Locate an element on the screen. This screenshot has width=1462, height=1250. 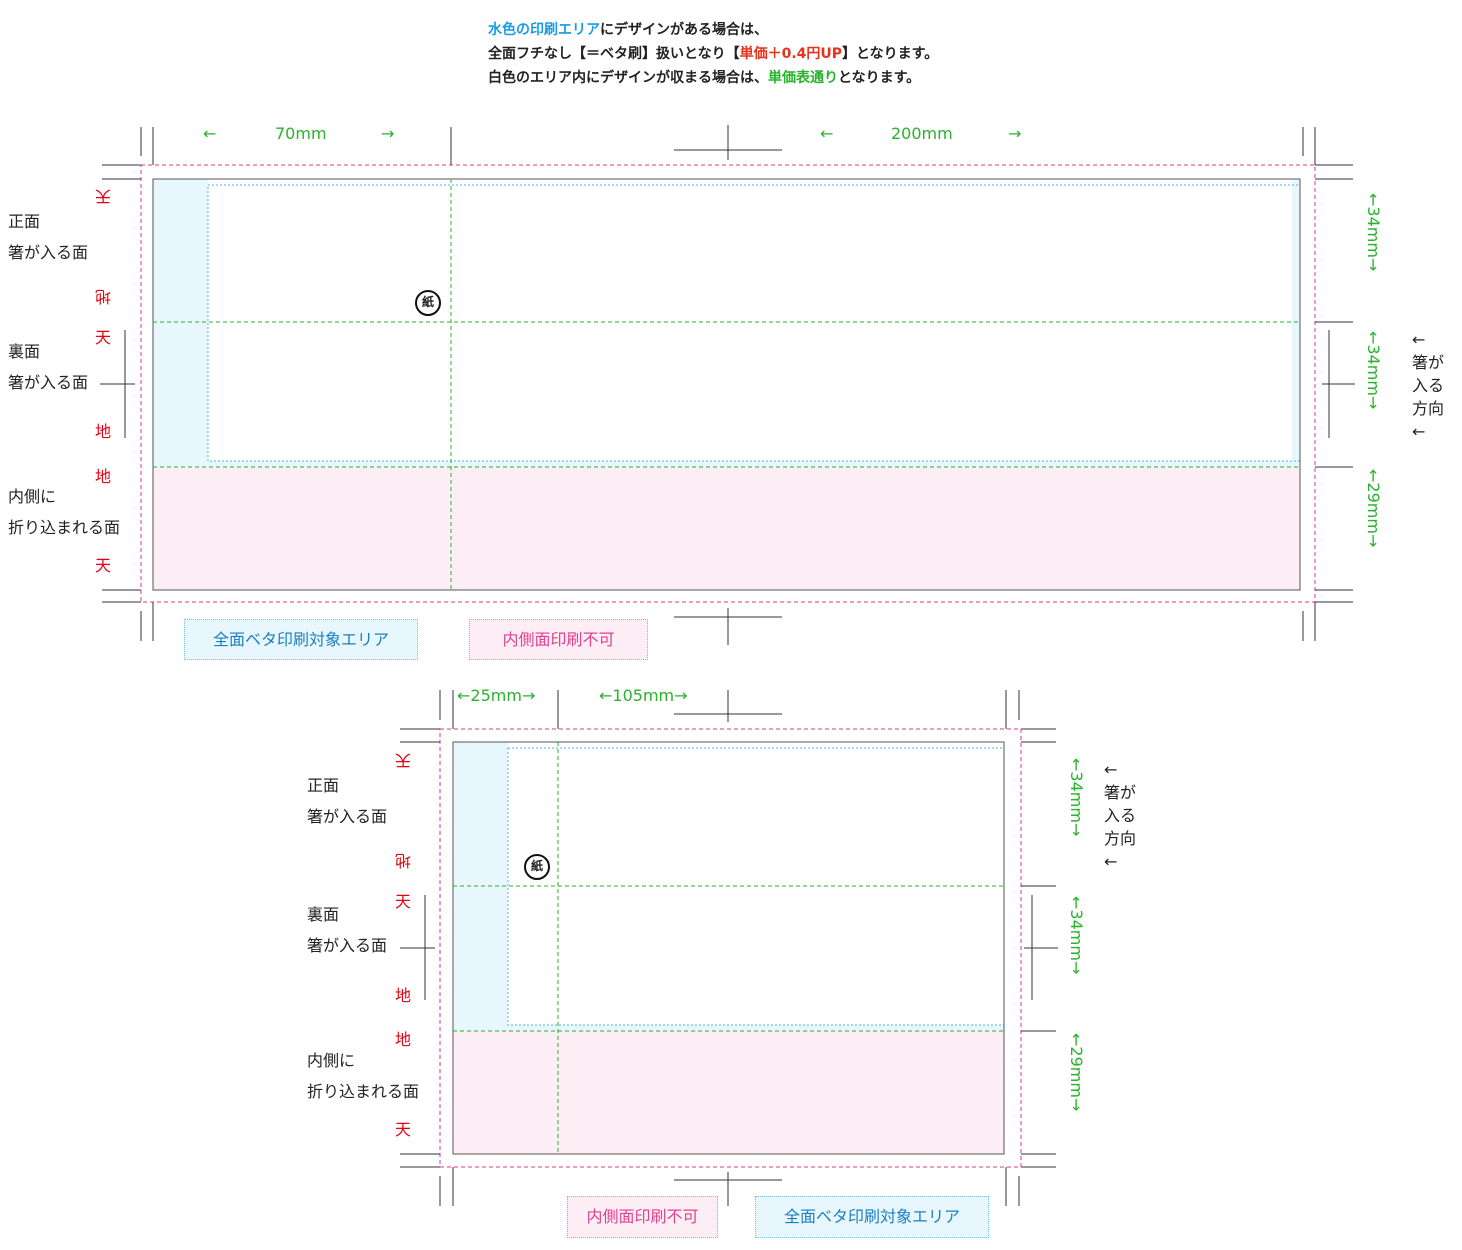
full-print-right-strip is located at coordinates (1296, 323).